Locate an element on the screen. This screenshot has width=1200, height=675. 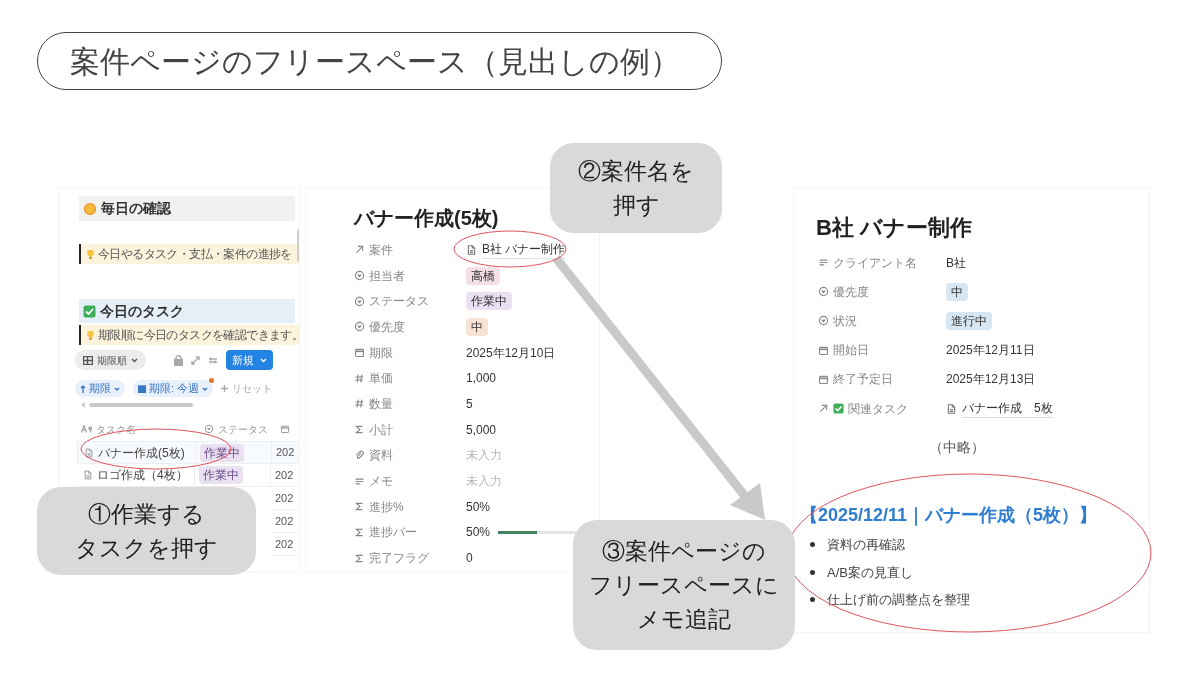
view-tab: 期限順 is located at coordinates (110, 360).